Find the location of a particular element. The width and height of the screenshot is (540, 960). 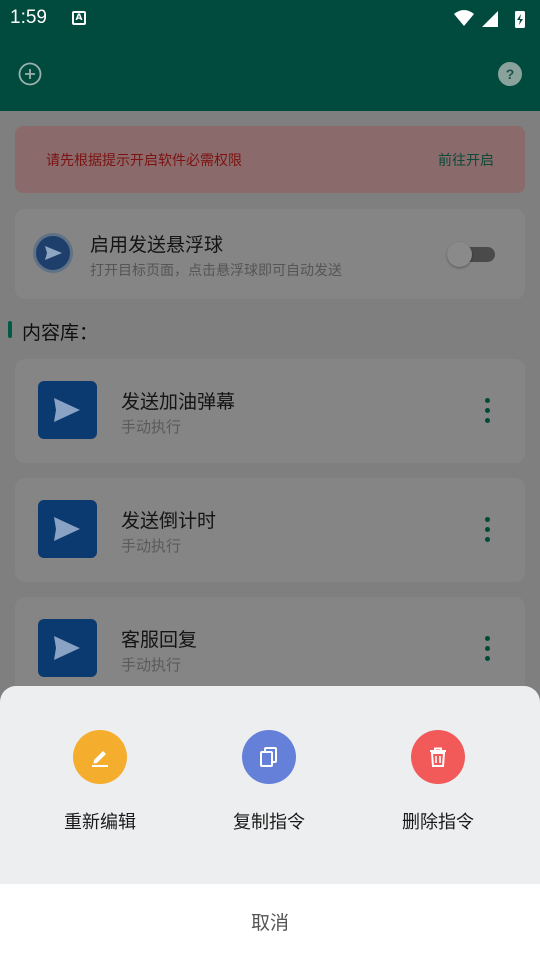

floating-ball-title: 启用发送悬浮球 is located at coordinates (157, 245).